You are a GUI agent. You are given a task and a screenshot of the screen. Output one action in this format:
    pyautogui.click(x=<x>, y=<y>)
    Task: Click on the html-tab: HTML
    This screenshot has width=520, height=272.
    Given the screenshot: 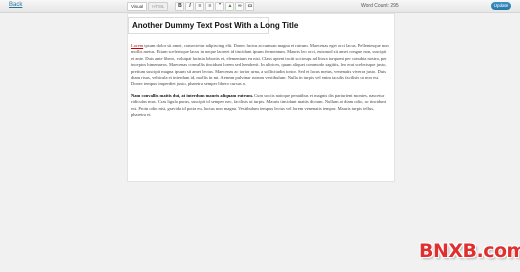 What is the action you would take?
    pyautogui.click(x=158, y=6)
    